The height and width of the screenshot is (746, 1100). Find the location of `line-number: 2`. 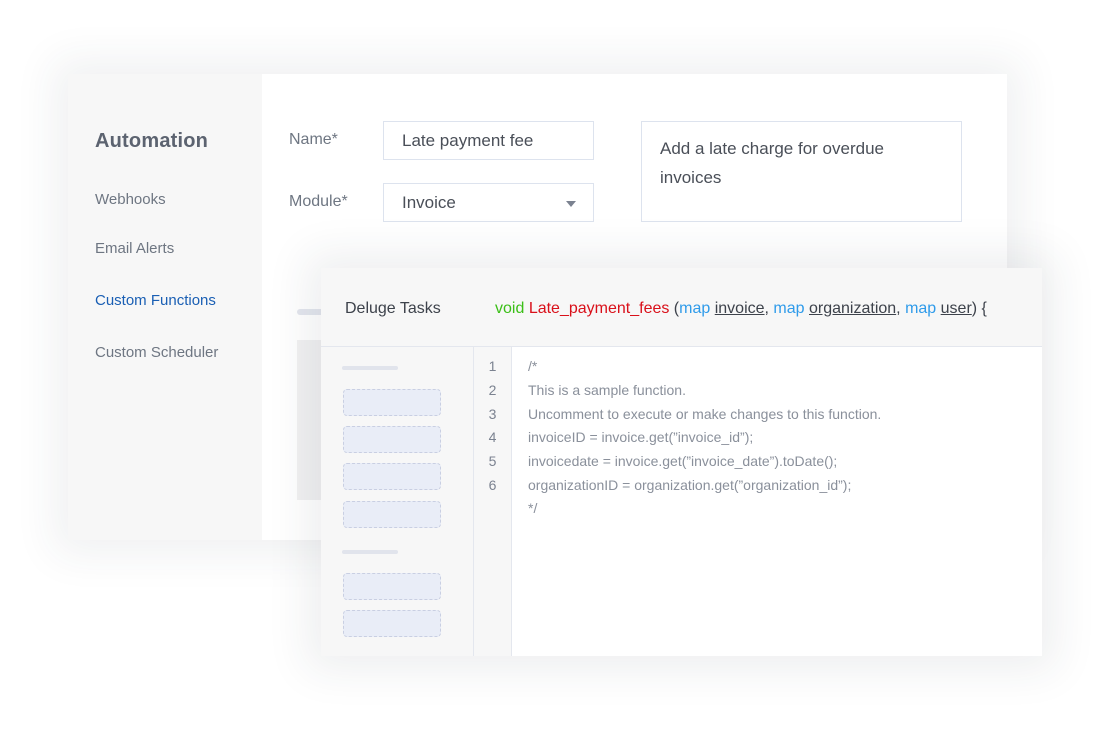

line-number: 2 is located at coordinates (492, 390).